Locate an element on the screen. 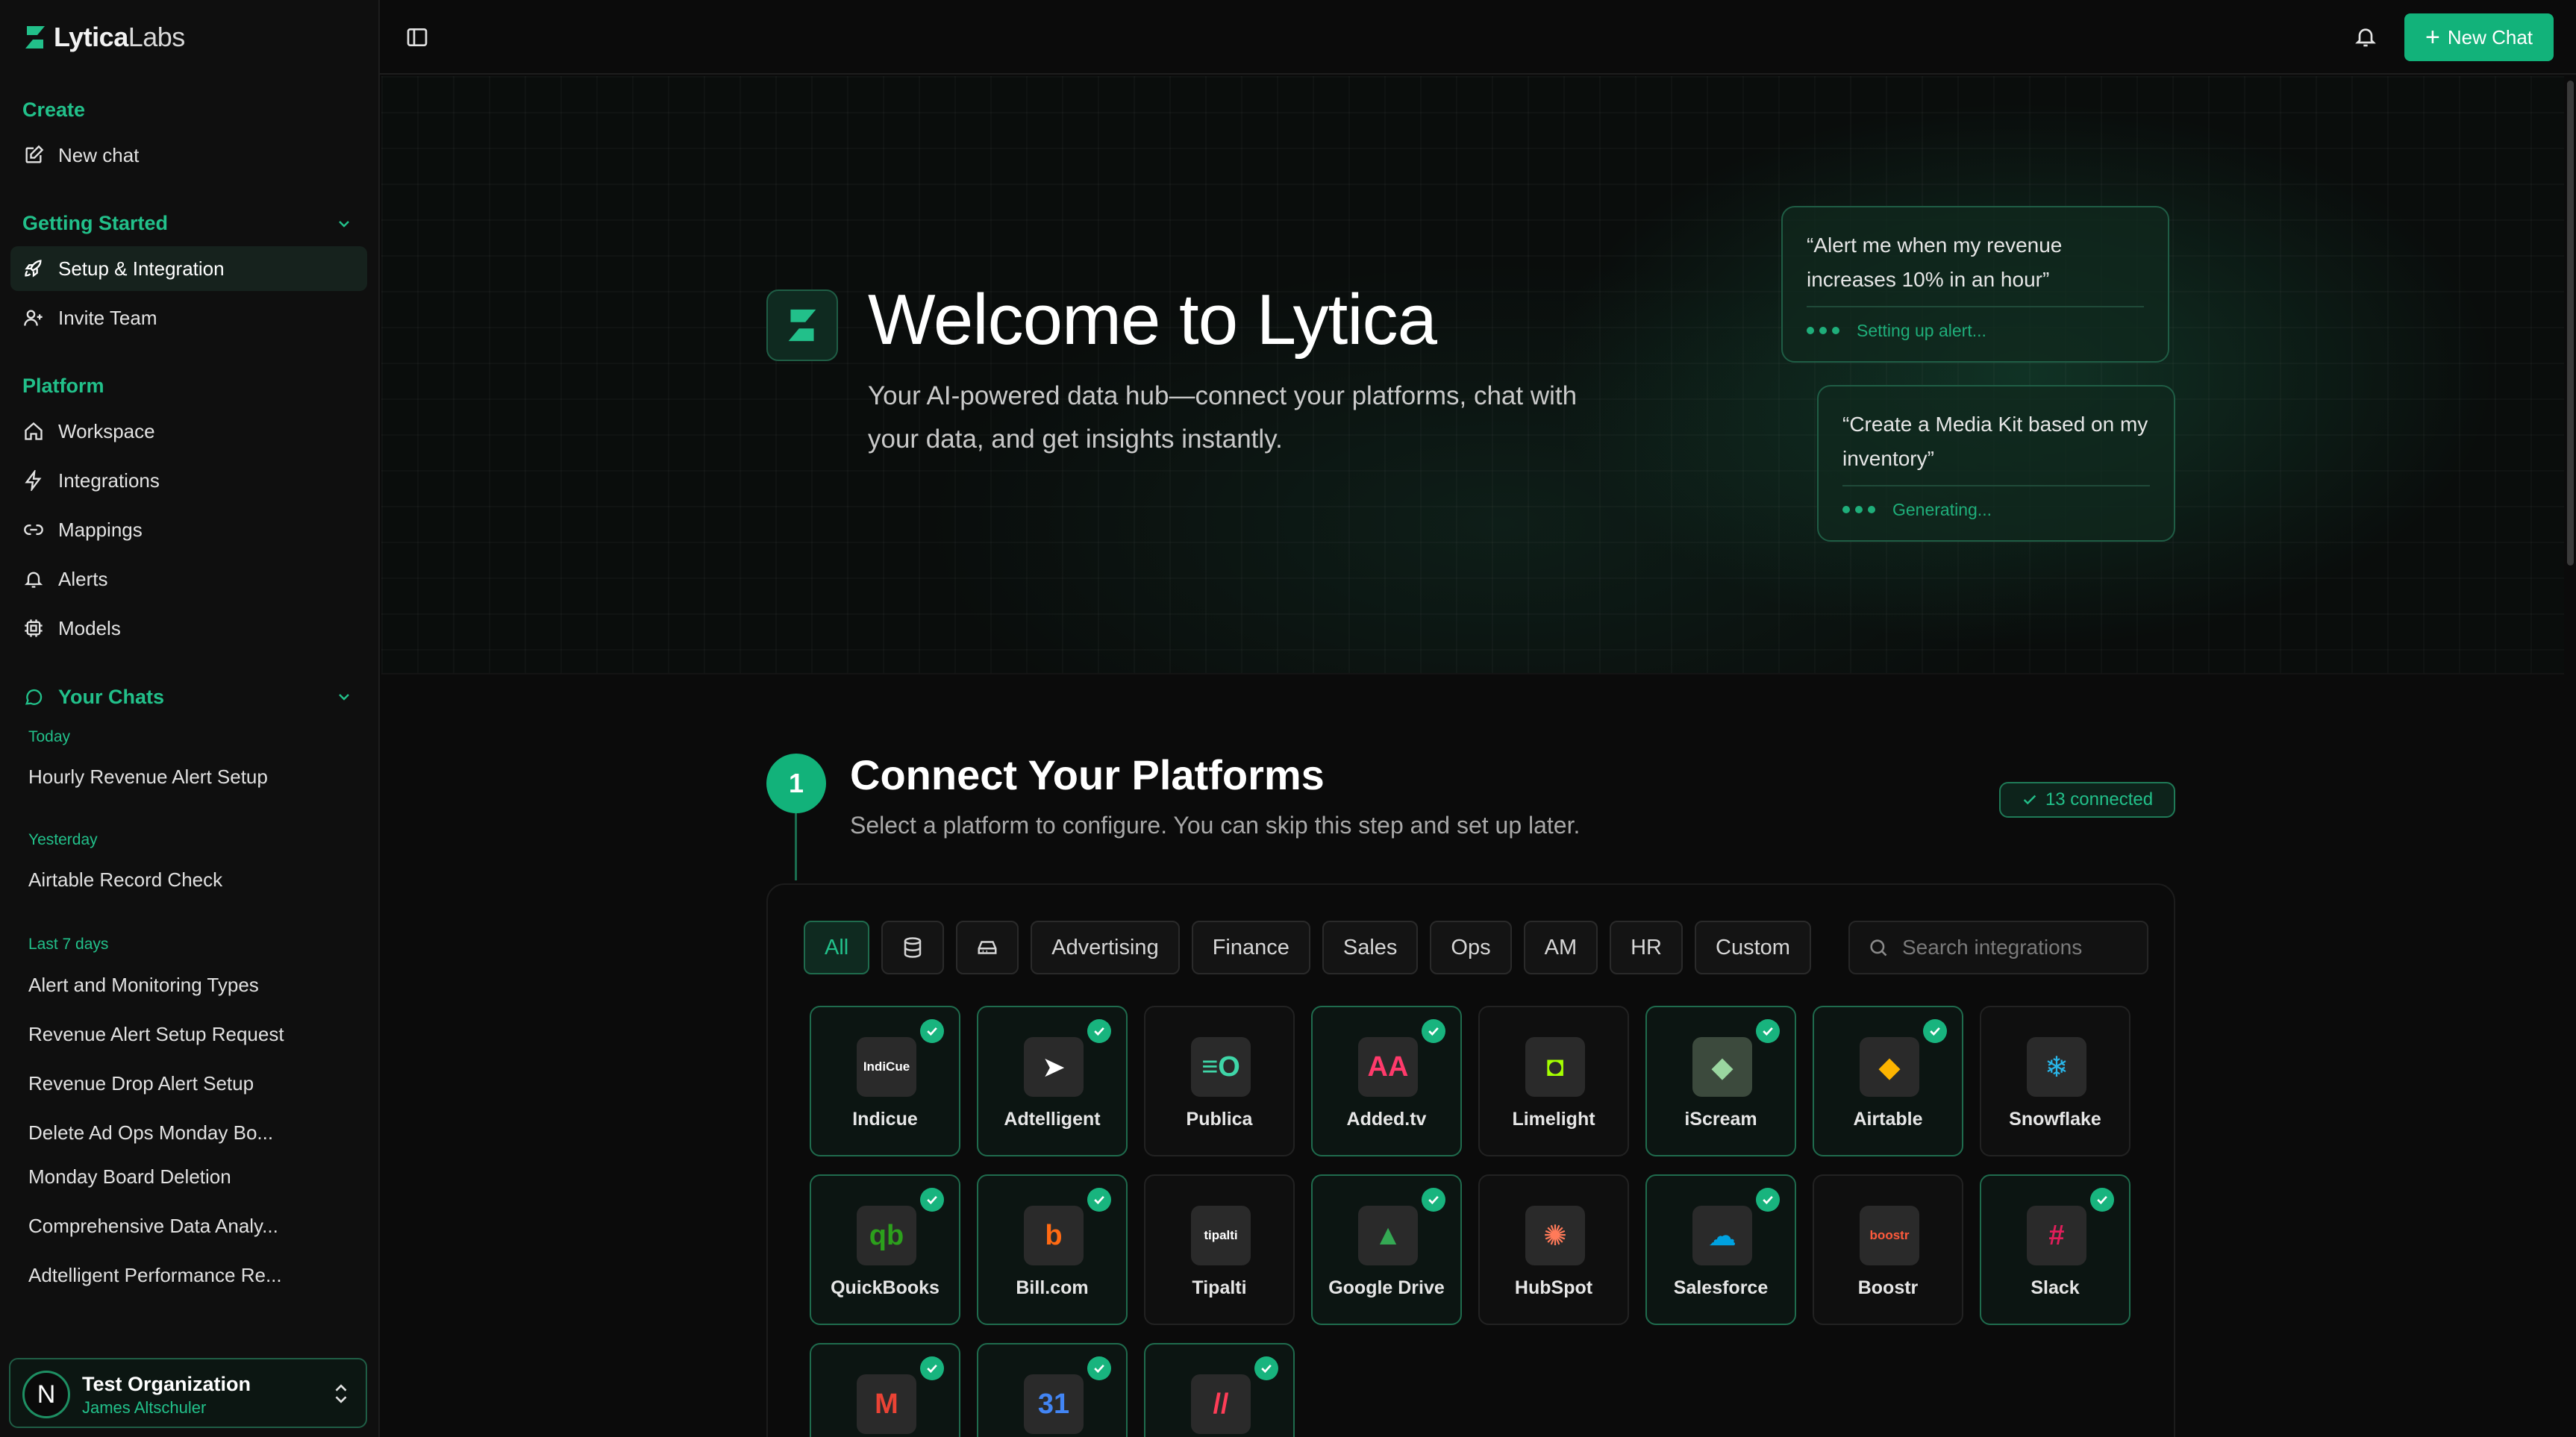  sidebar-item-workspace: Workspace is located at coordinates (188, 431).